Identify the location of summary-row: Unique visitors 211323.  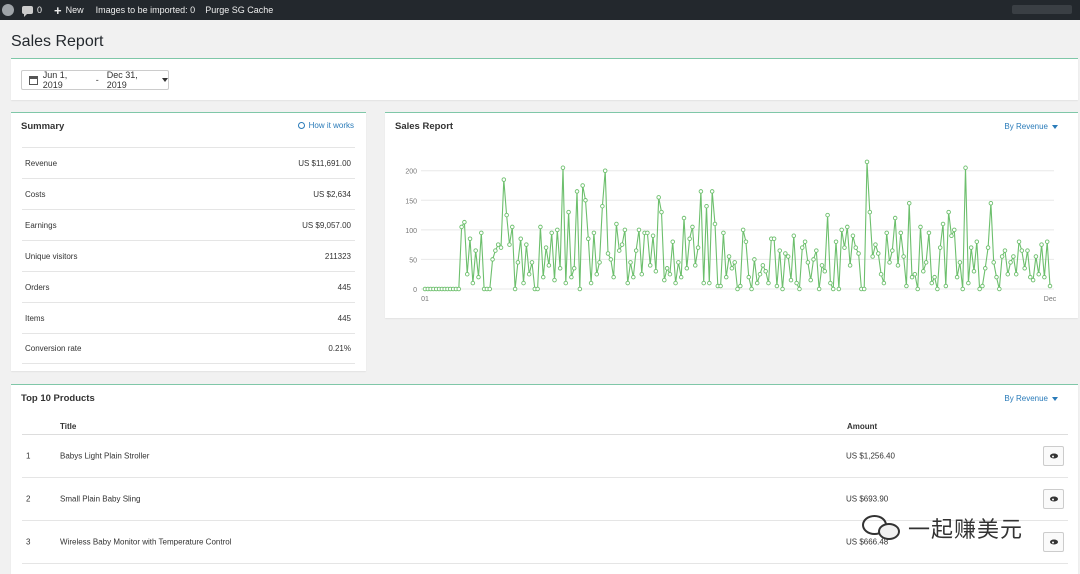
(188, 255).